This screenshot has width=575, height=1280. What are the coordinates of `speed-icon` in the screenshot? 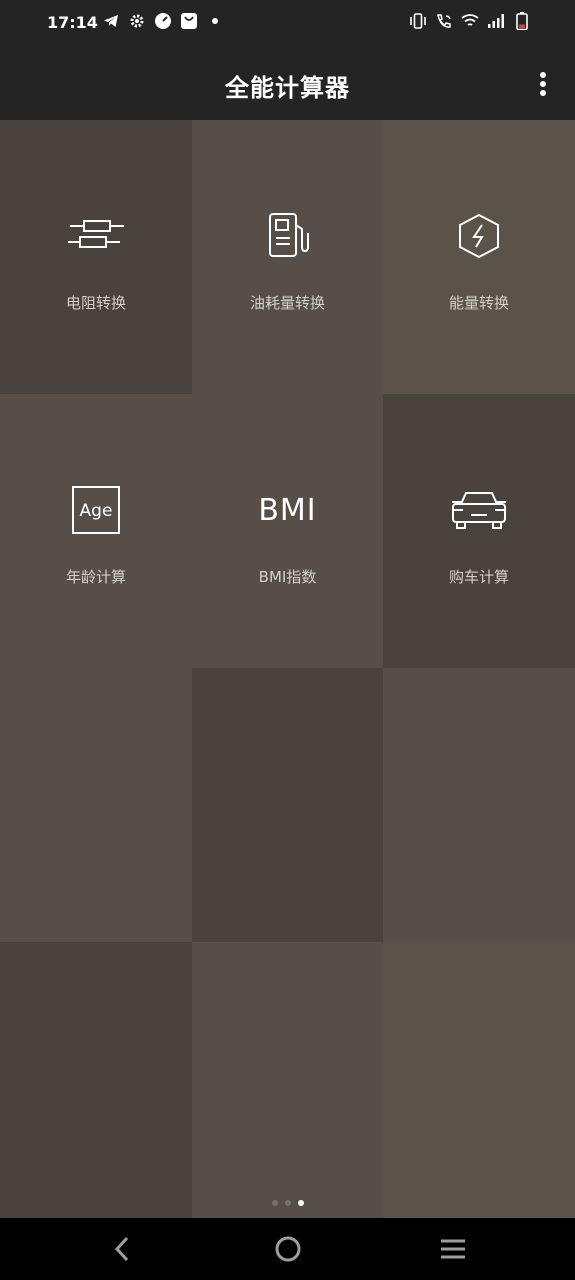 It's located at (163, 21).